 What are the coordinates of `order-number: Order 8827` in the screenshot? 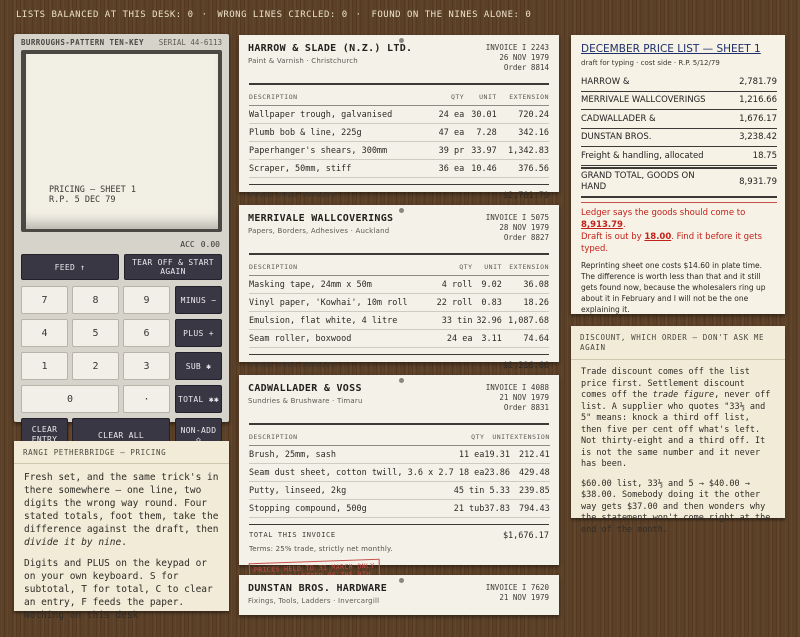 It's located at (526, 237).